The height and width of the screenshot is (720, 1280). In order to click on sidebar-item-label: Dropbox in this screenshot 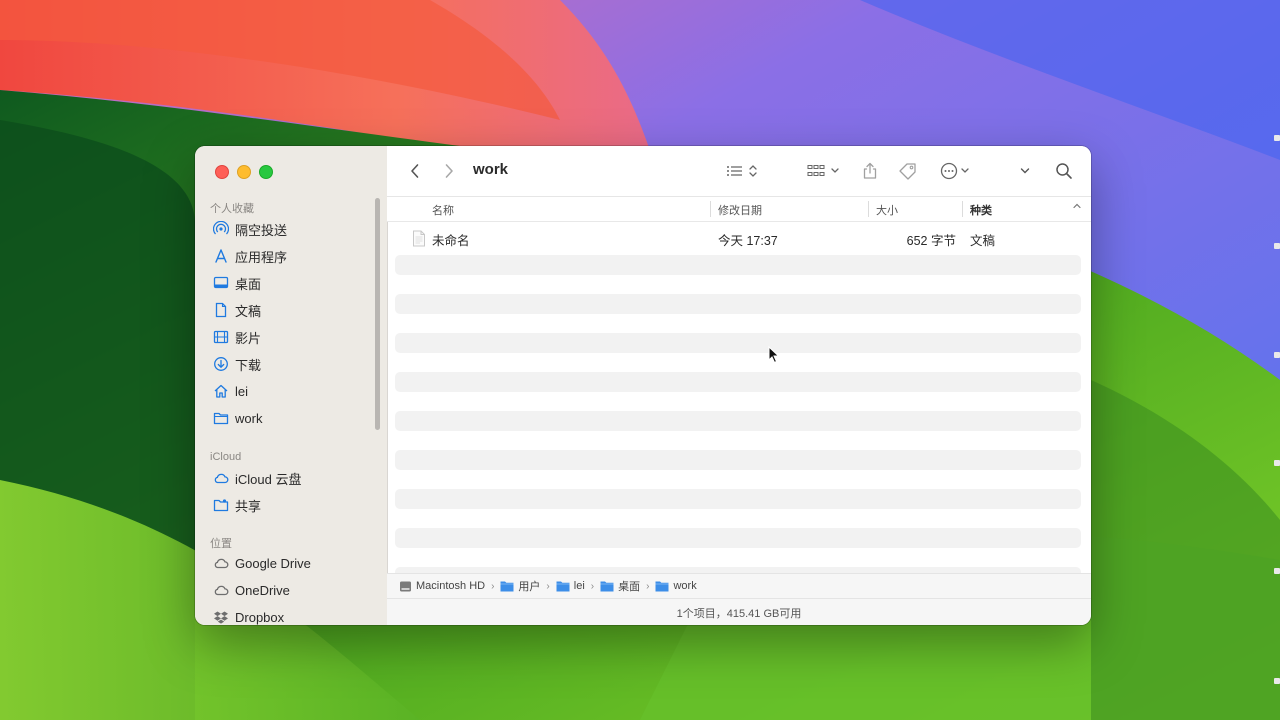, I will do `click(260, 617)`.